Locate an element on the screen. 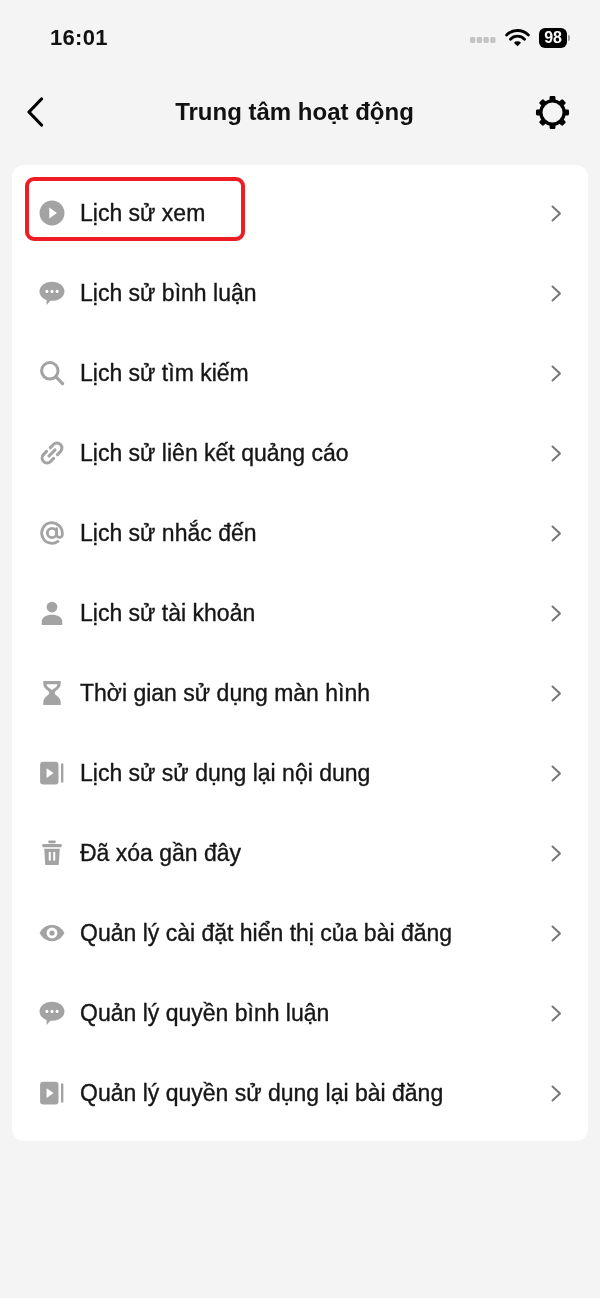 The width and height of the screenshot is (600, 1298). link-icon is located at coordinates (52, 453).